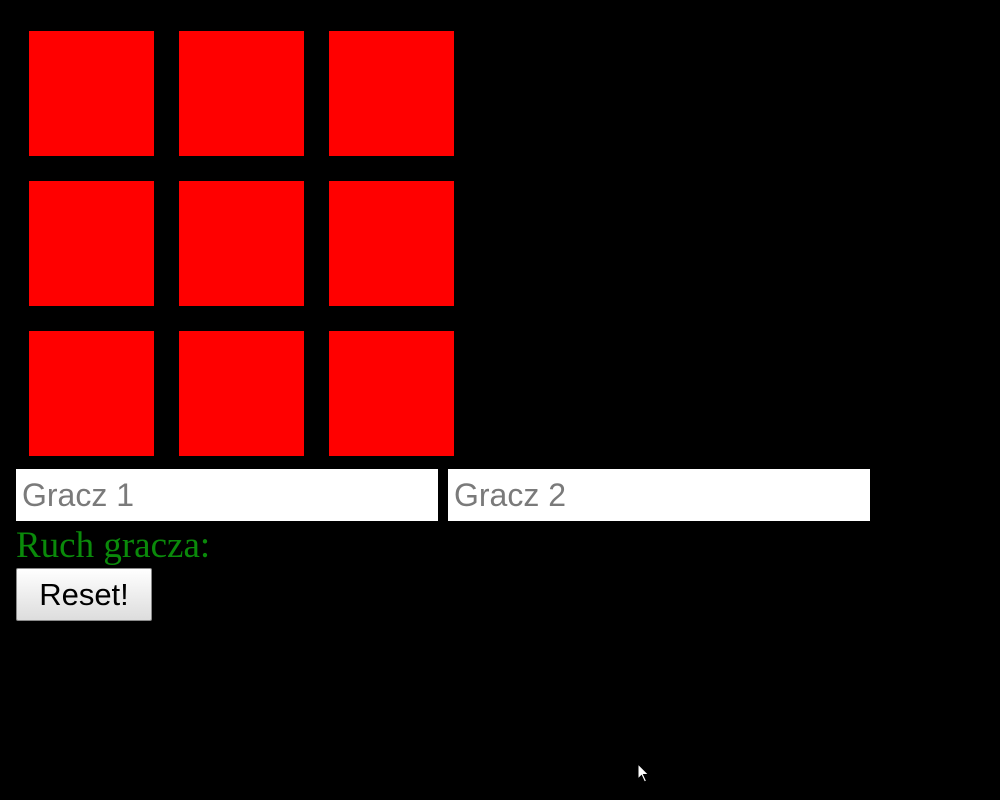 This screenshot has height=800, width=1000. What do you see at coordinates (227, 495) in the screenshot?
I see `player1-name-input` at bounding box center [227, 495].